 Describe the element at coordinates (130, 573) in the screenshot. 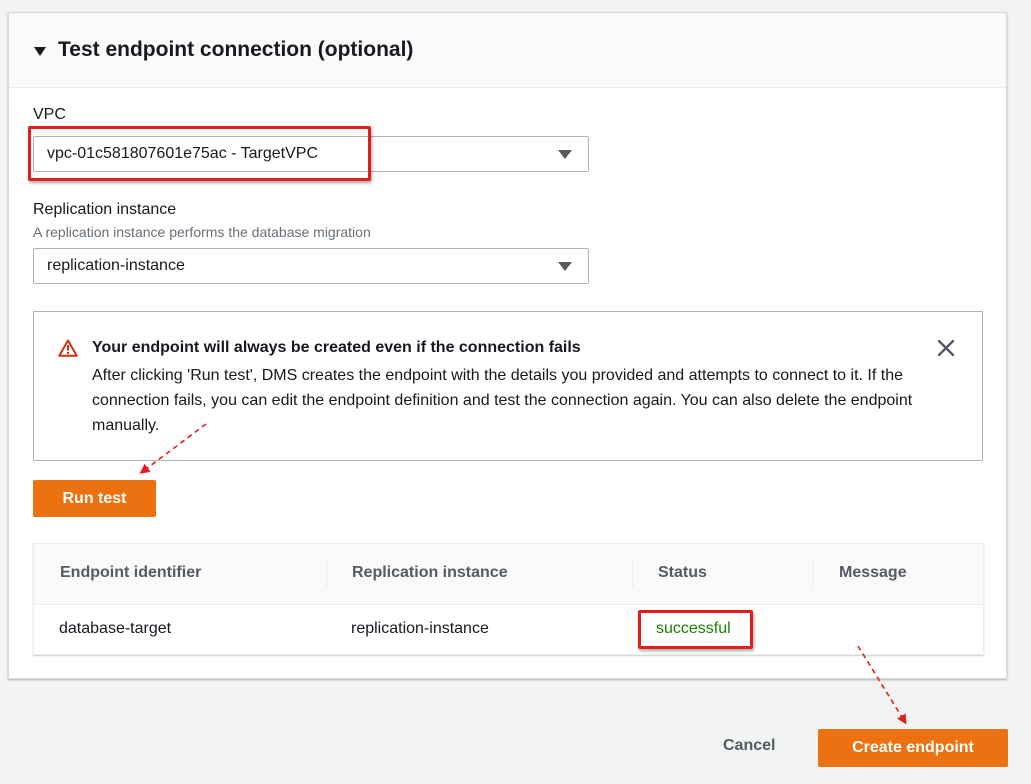

I see `column-header-endpoint-identifier: Endpoint identifier` at that location.